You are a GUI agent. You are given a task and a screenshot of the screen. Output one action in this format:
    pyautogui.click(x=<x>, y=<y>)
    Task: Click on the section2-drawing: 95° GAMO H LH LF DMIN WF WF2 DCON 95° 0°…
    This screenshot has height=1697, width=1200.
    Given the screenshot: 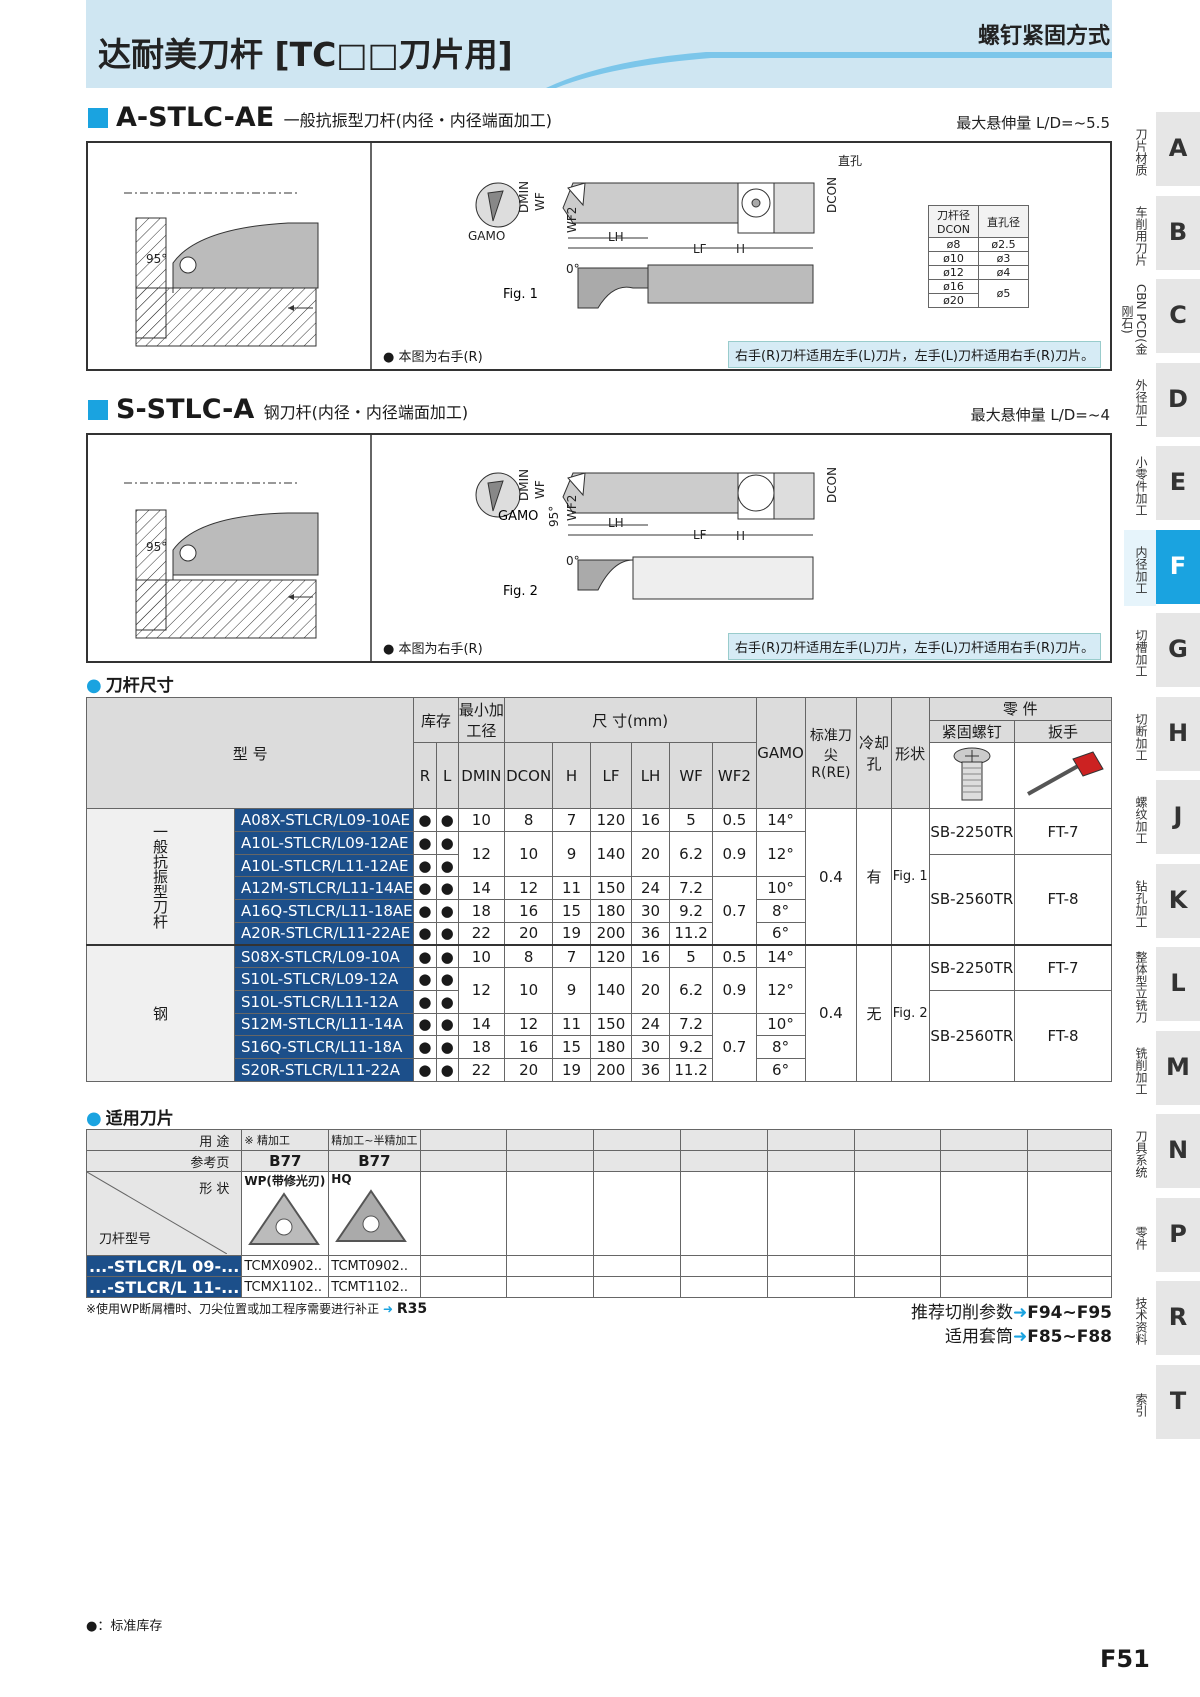 What is the action you would take?
    pyautogui.click(x=481, y=548)
    